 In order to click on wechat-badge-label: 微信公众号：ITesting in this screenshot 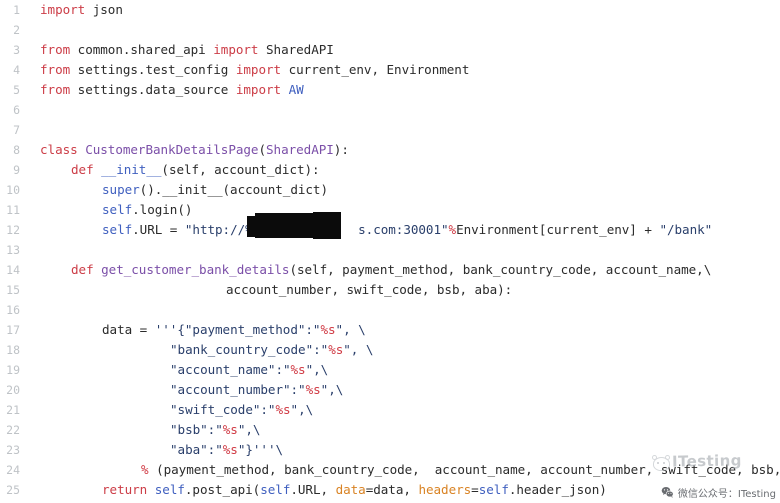, I will do `click(726, 494)`.